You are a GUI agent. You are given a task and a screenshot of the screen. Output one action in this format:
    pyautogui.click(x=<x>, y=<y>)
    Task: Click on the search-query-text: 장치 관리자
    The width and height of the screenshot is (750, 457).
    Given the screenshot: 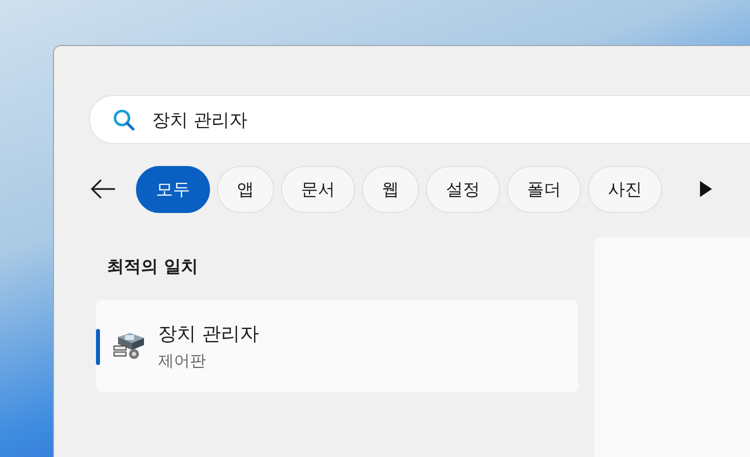 What is the action you would take?
    pyautogui.click(x=200, y=120)
    